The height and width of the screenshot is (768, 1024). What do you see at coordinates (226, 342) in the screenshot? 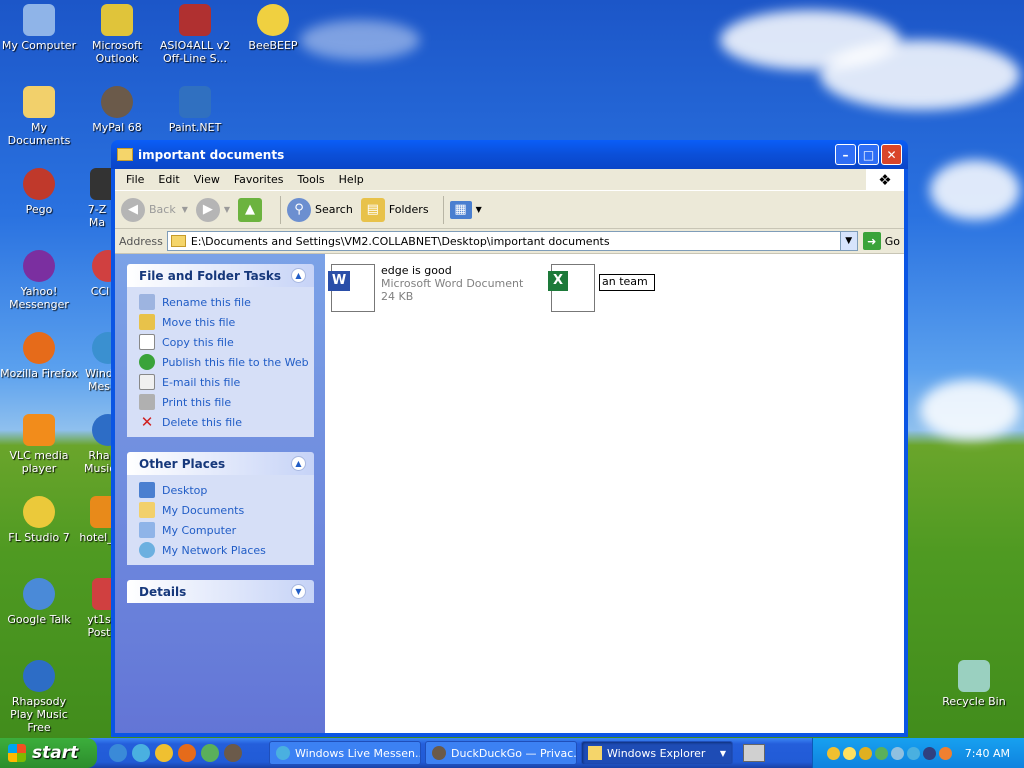
I see `copy-file-link: Copy this file` at bounding box center [226, 342].